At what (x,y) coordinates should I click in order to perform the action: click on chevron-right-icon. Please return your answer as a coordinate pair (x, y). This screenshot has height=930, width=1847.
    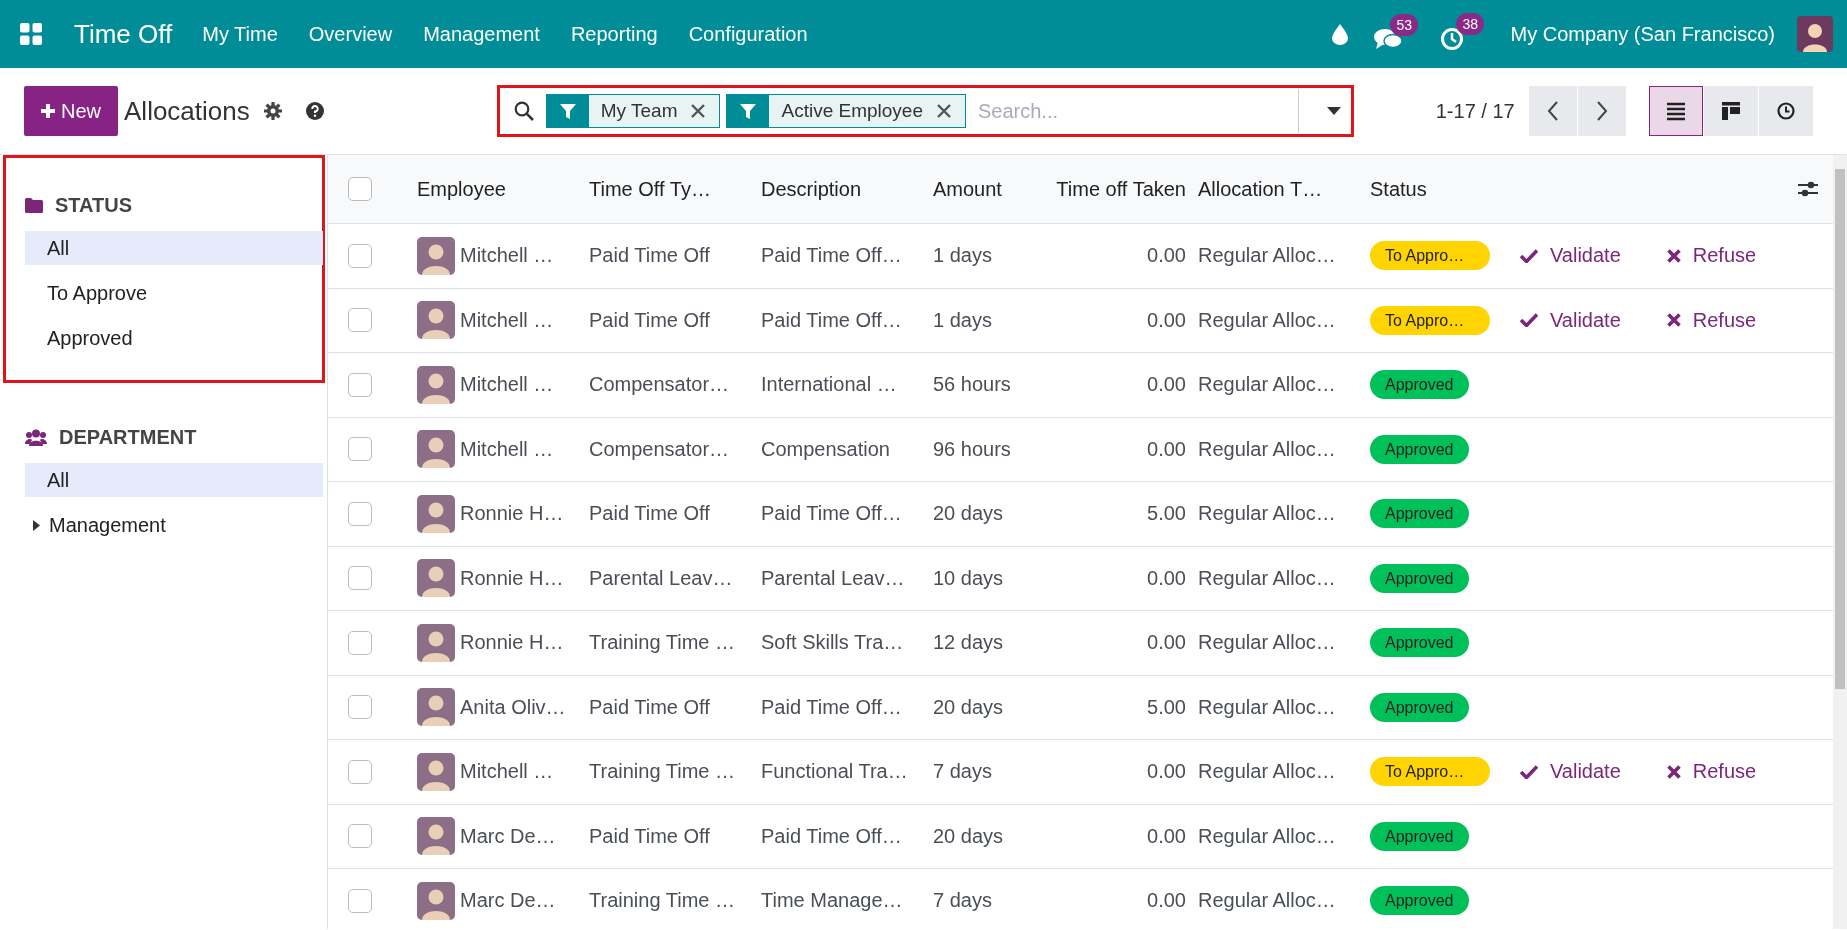
    Looking at the image, I should click on (1601, 111).